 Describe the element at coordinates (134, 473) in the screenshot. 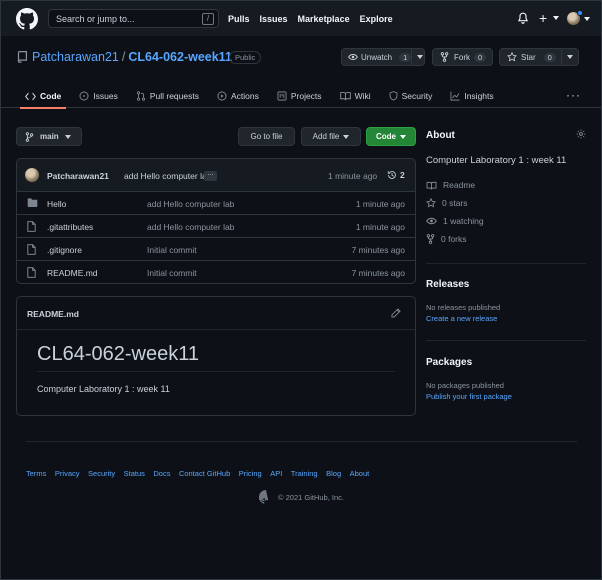

I see `footer-link-status: Status` at that location.